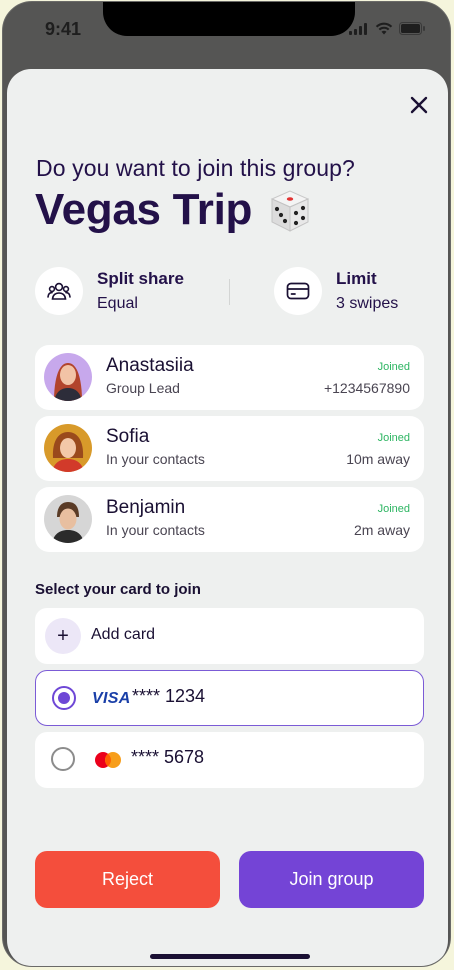 Image resolution: width=454 pixels, height=970 pixels. Describe the element at coordinates (230, 956) in the screenshot. I see `home-indicator` at that location.